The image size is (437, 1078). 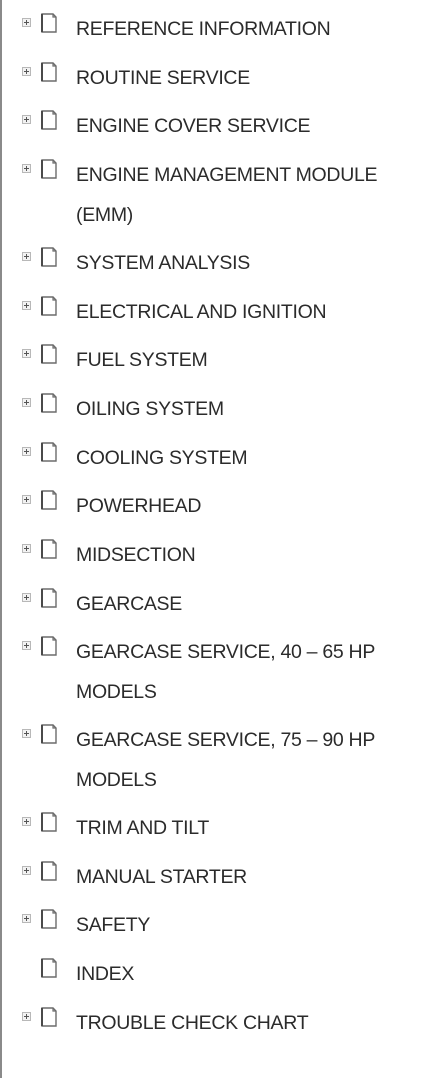 What do you see at coordinates (150, 408) in the screenshot?
I see `tree-item-label: OILING SYSTEM` at bounding box center [150, 408].